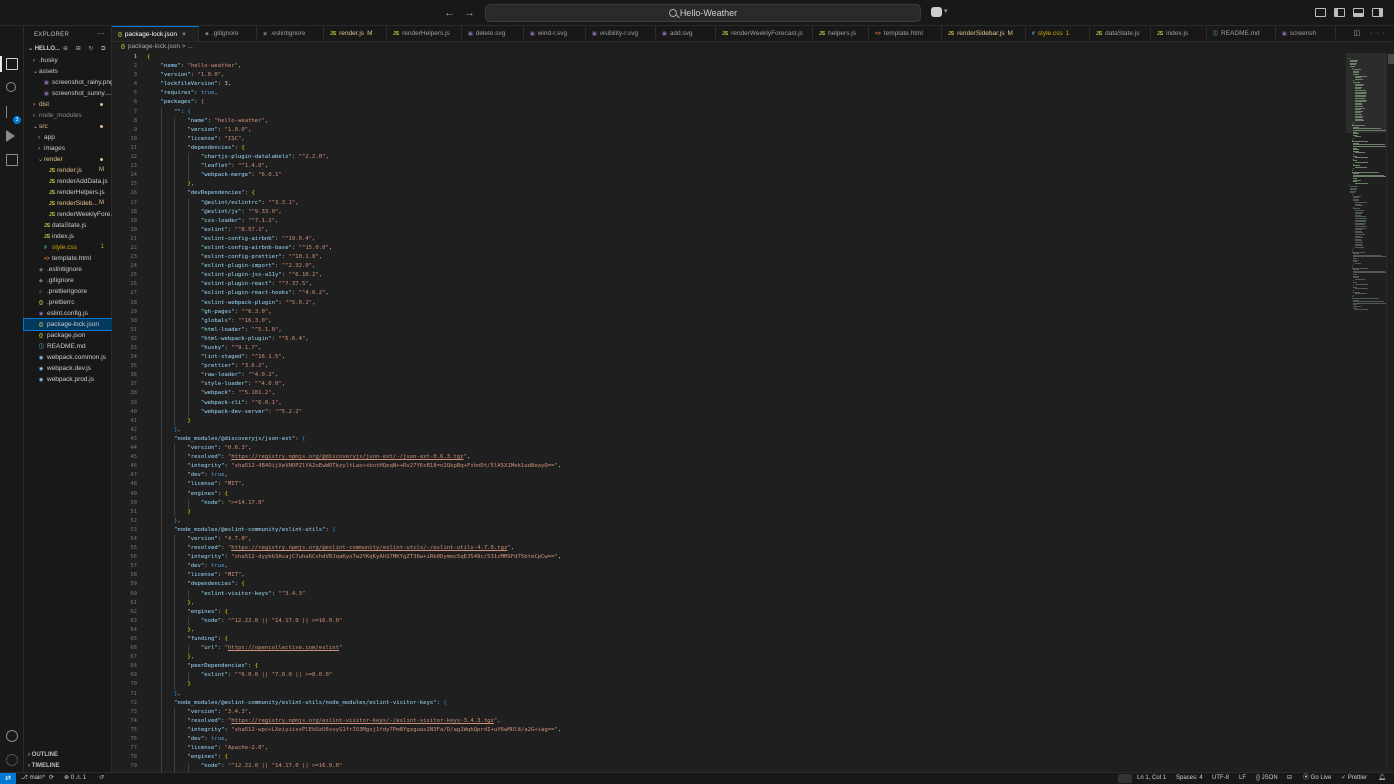 The height and width of the screenshot is (784, 1394). What do you see at coordinates (68, 335) in the screenshot?
I see `tree-item: {} package.json` at bounding box center [68, 335].